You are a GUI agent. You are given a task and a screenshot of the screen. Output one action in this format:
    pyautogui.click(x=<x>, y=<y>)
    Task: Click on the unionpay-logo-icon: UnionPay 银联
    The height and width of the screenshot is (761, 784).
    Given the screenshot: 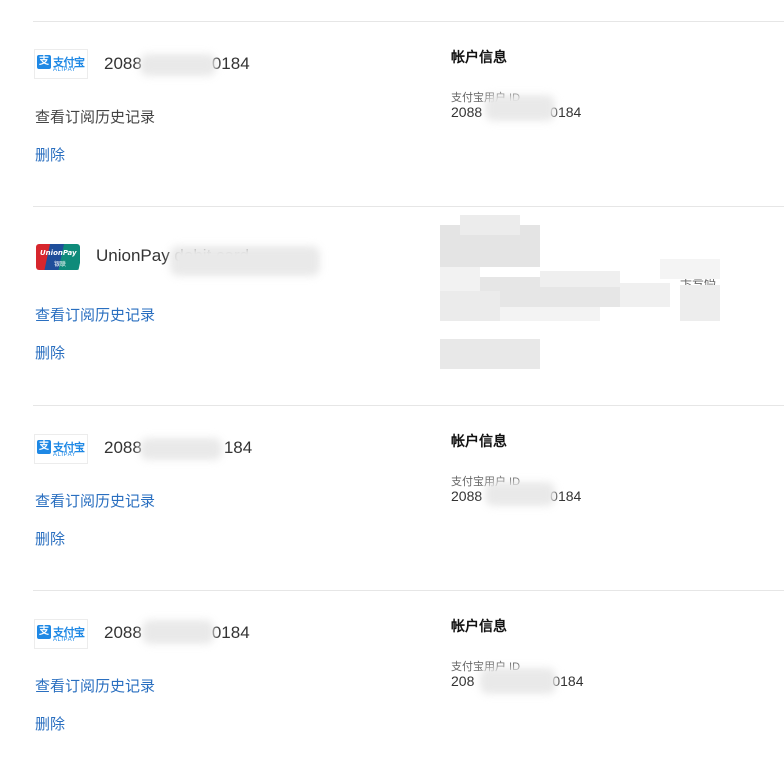 What is the action you would take?
    pyautogui.click(x=58, y=258)
    